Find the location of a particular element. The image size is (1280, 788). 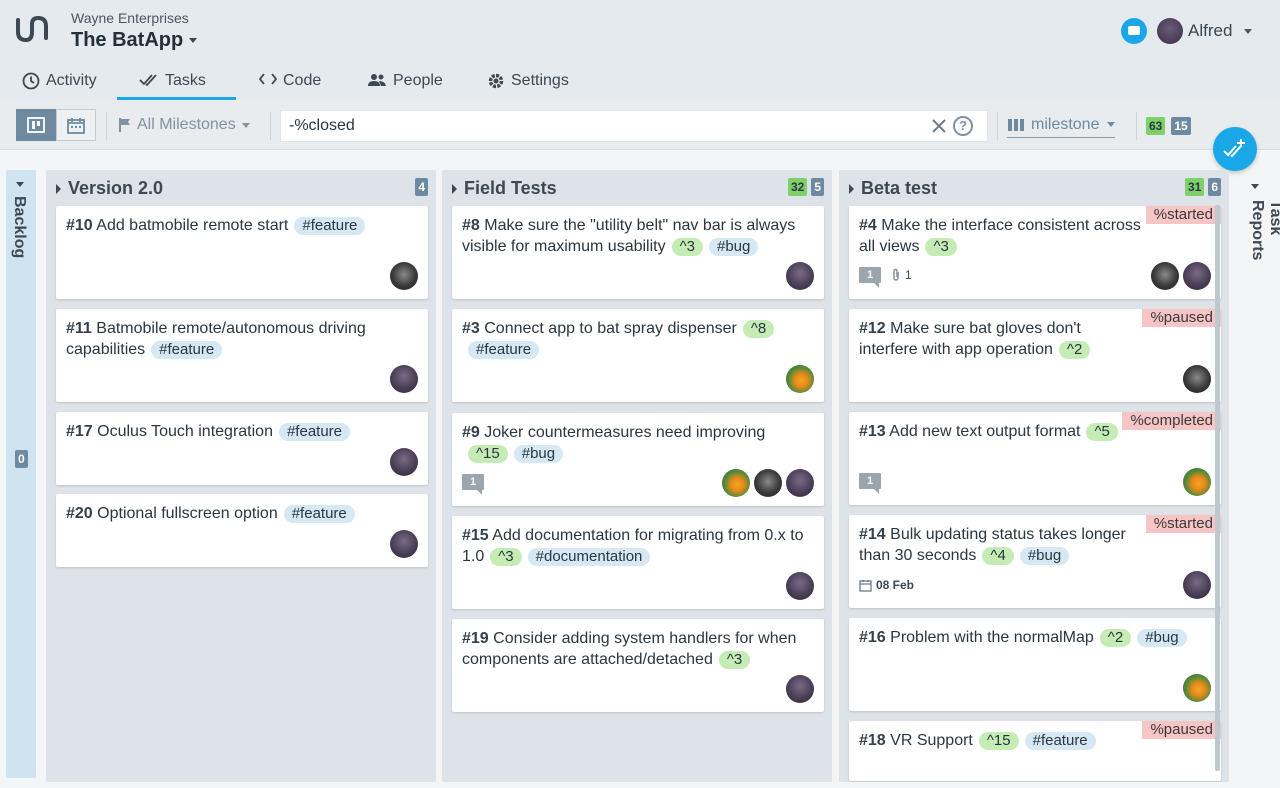

column-header: Version 2.0 is located at coordinates (109, 188).